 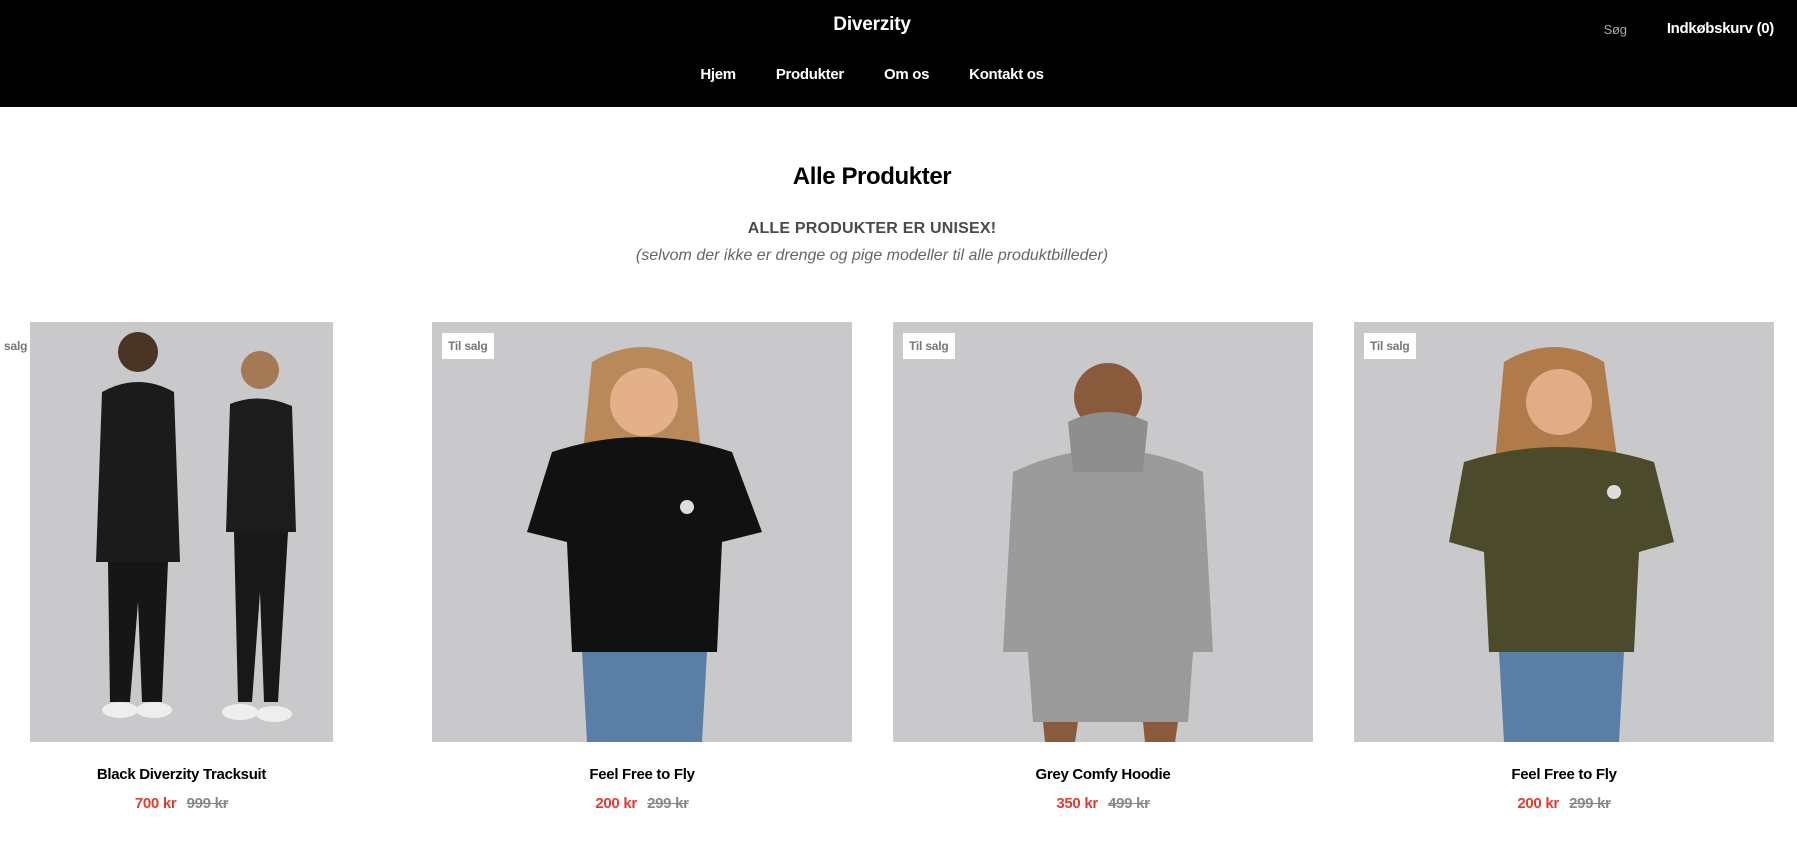 What do you see at coordinates (155, 803) in the screenshot?
I see `sale-price: 700 kr` at bounding box center [155, 803].